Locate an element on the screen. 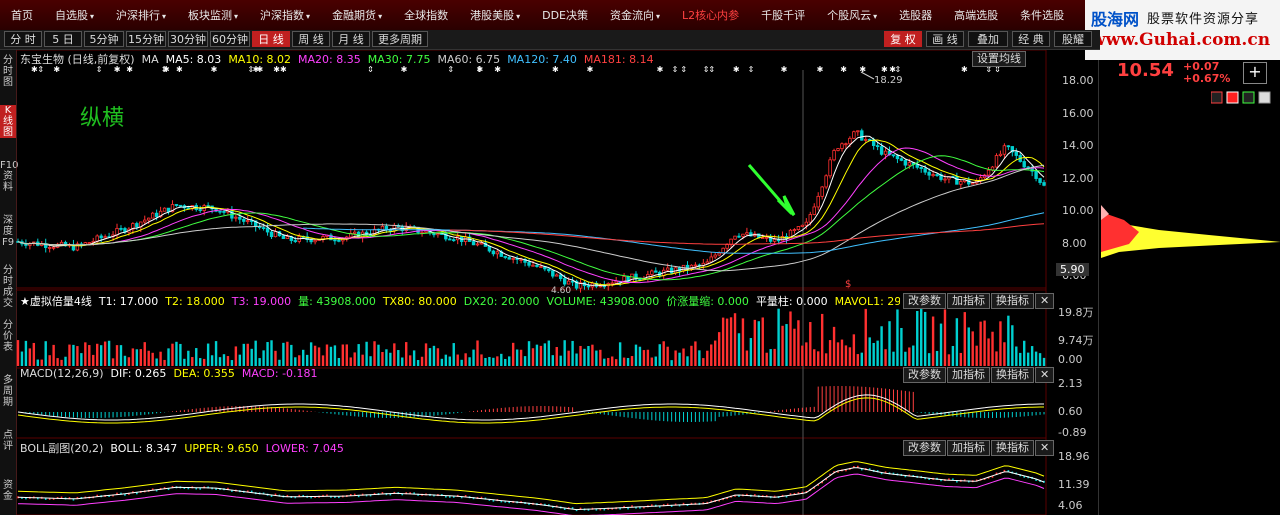 The width and height of the screenshot is (1280, 515). top-menu-item: 板块监测 ▾ is located at coordinates (213, 15).